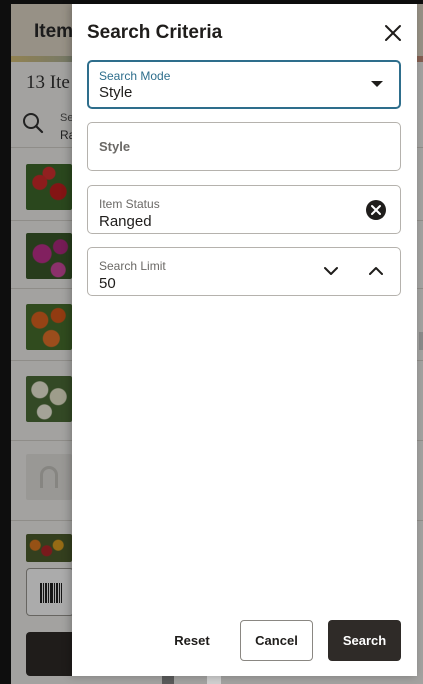 The height and width of the screenshot is (684, 423). Describe the element at coordinates (132, 266) in the screenshot. I see `search-limit-label: Search Limit` at that location.